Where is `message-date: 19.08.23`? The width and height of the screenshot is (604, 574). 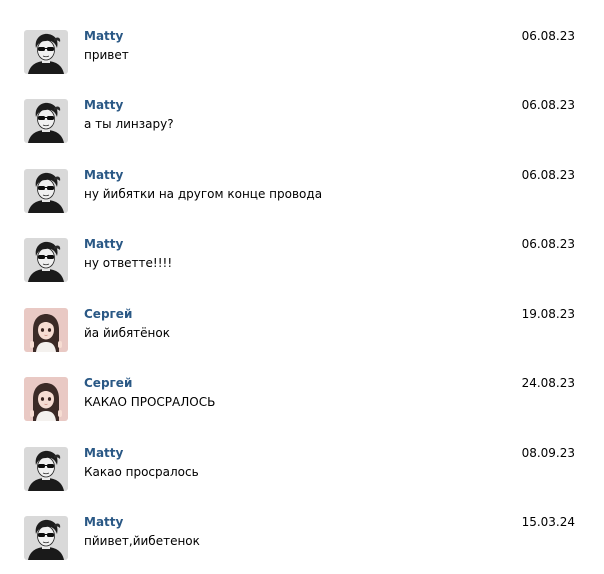 message-date: 19.08.23 is located at coordinates (548, 314).